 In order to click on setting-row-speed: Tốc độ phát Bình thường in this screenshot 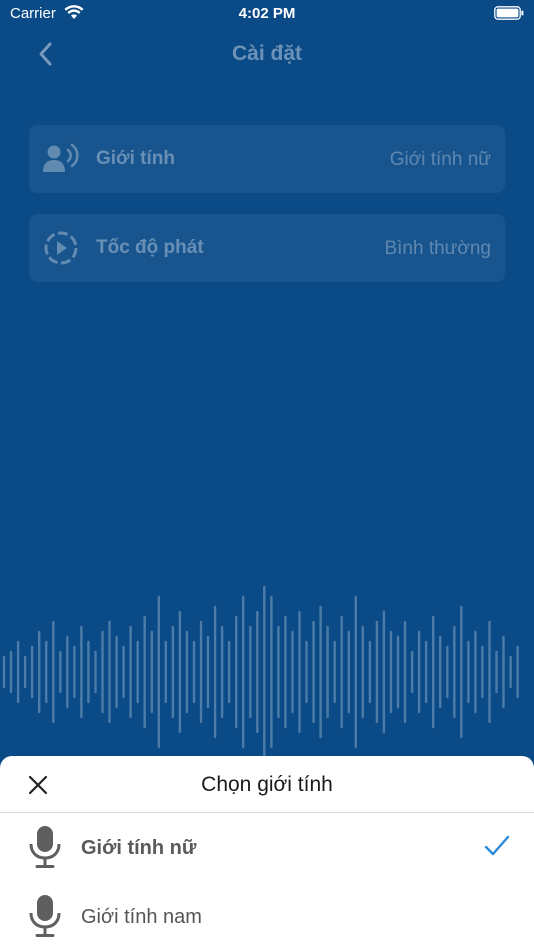, I will do `click(267, 248)`.